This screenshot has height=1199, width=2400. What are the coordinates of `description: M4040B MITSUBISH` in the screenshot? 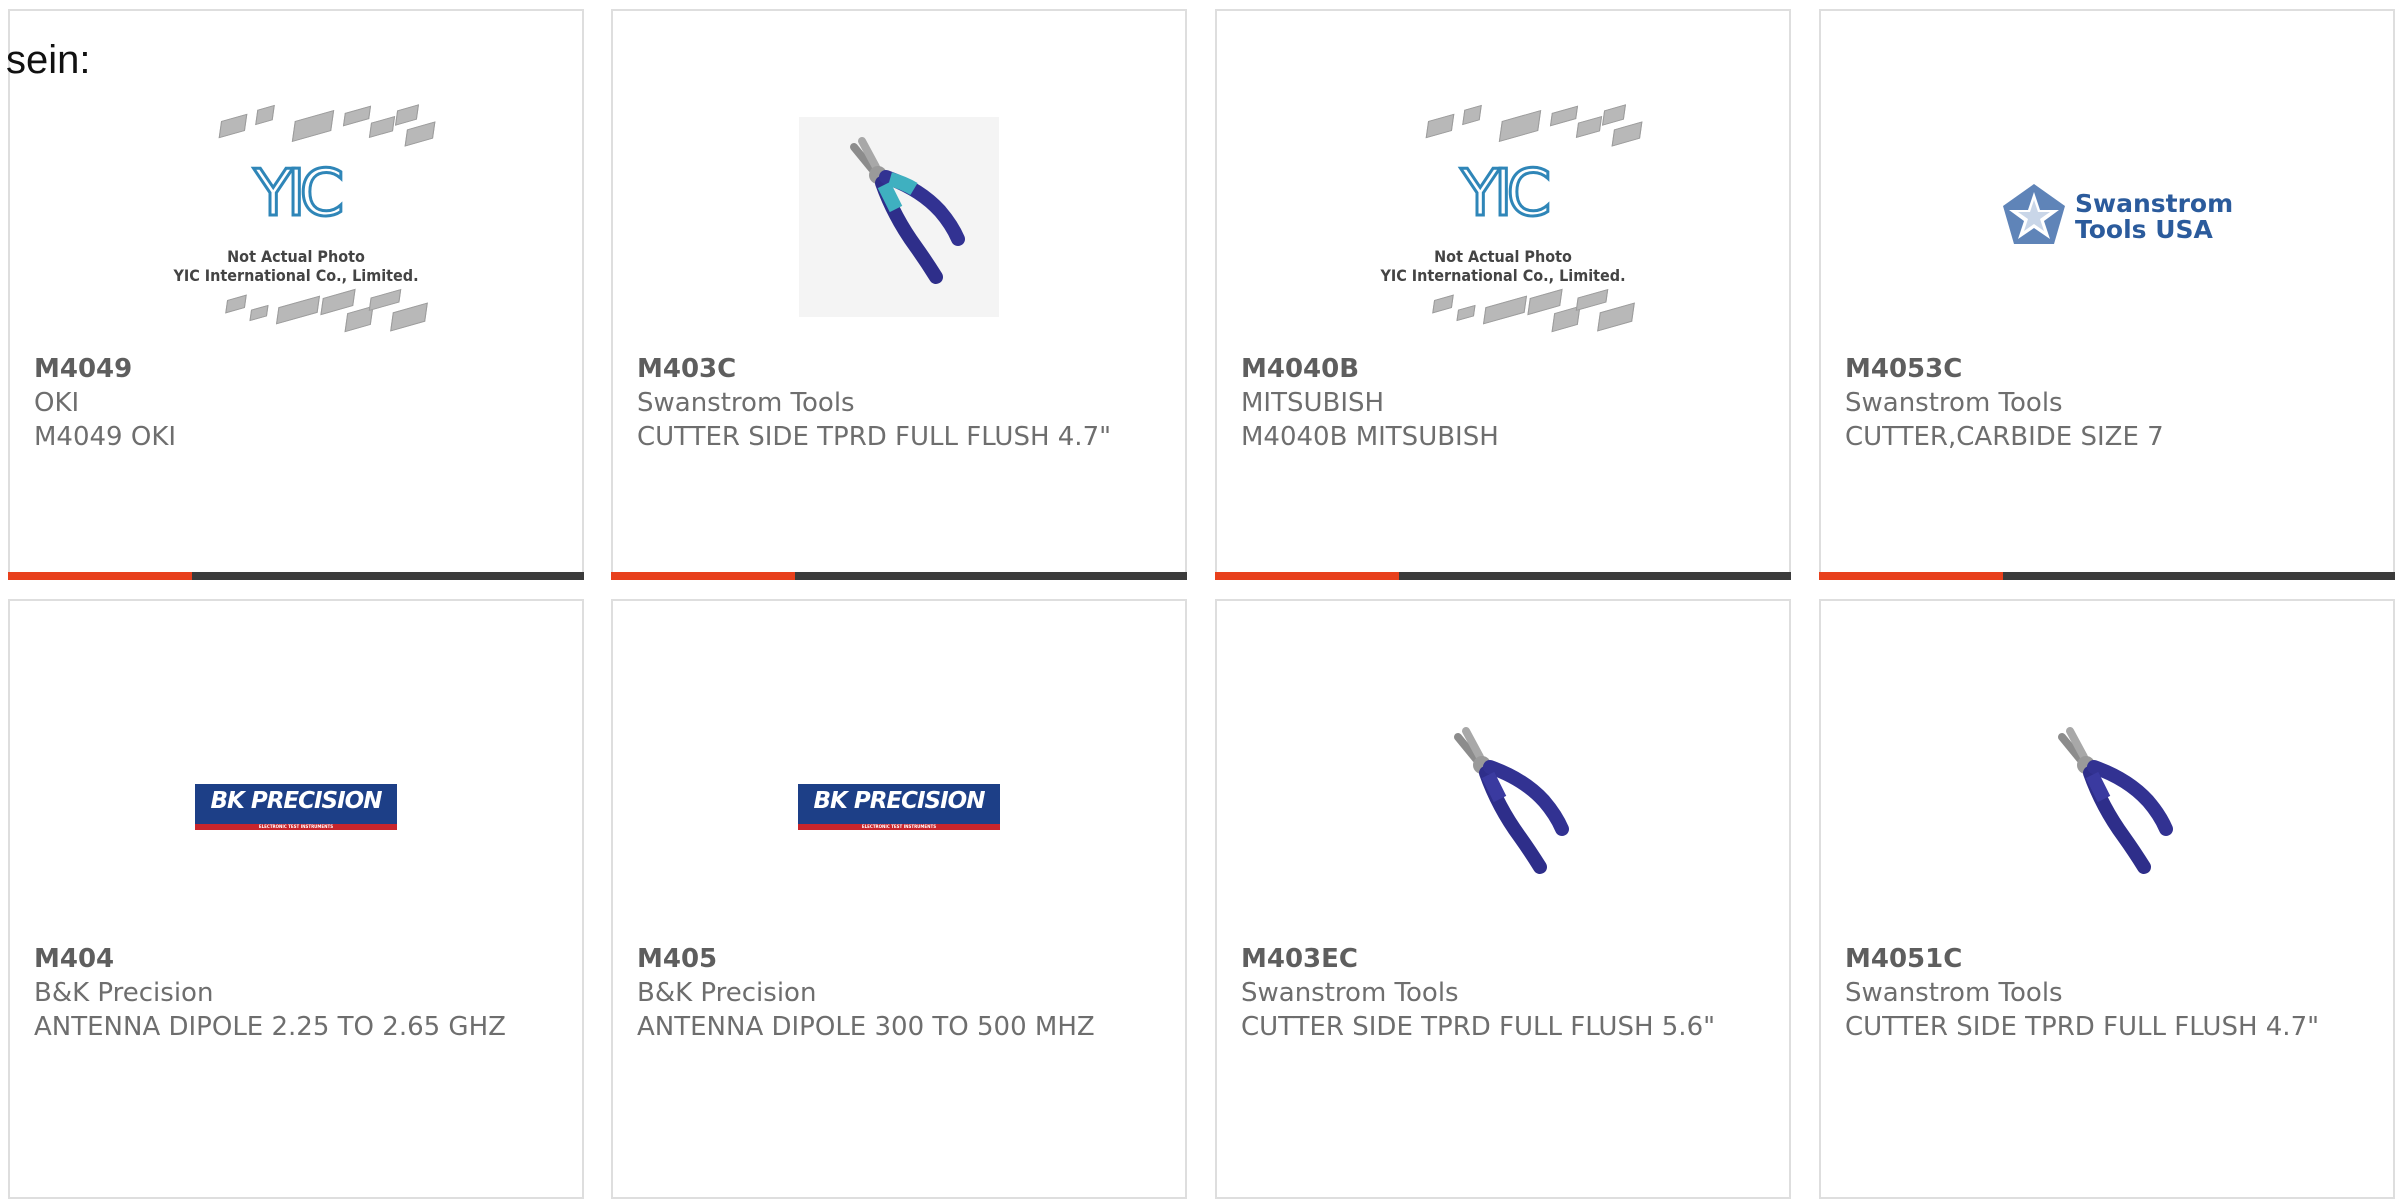 It's located at (1370, 437).